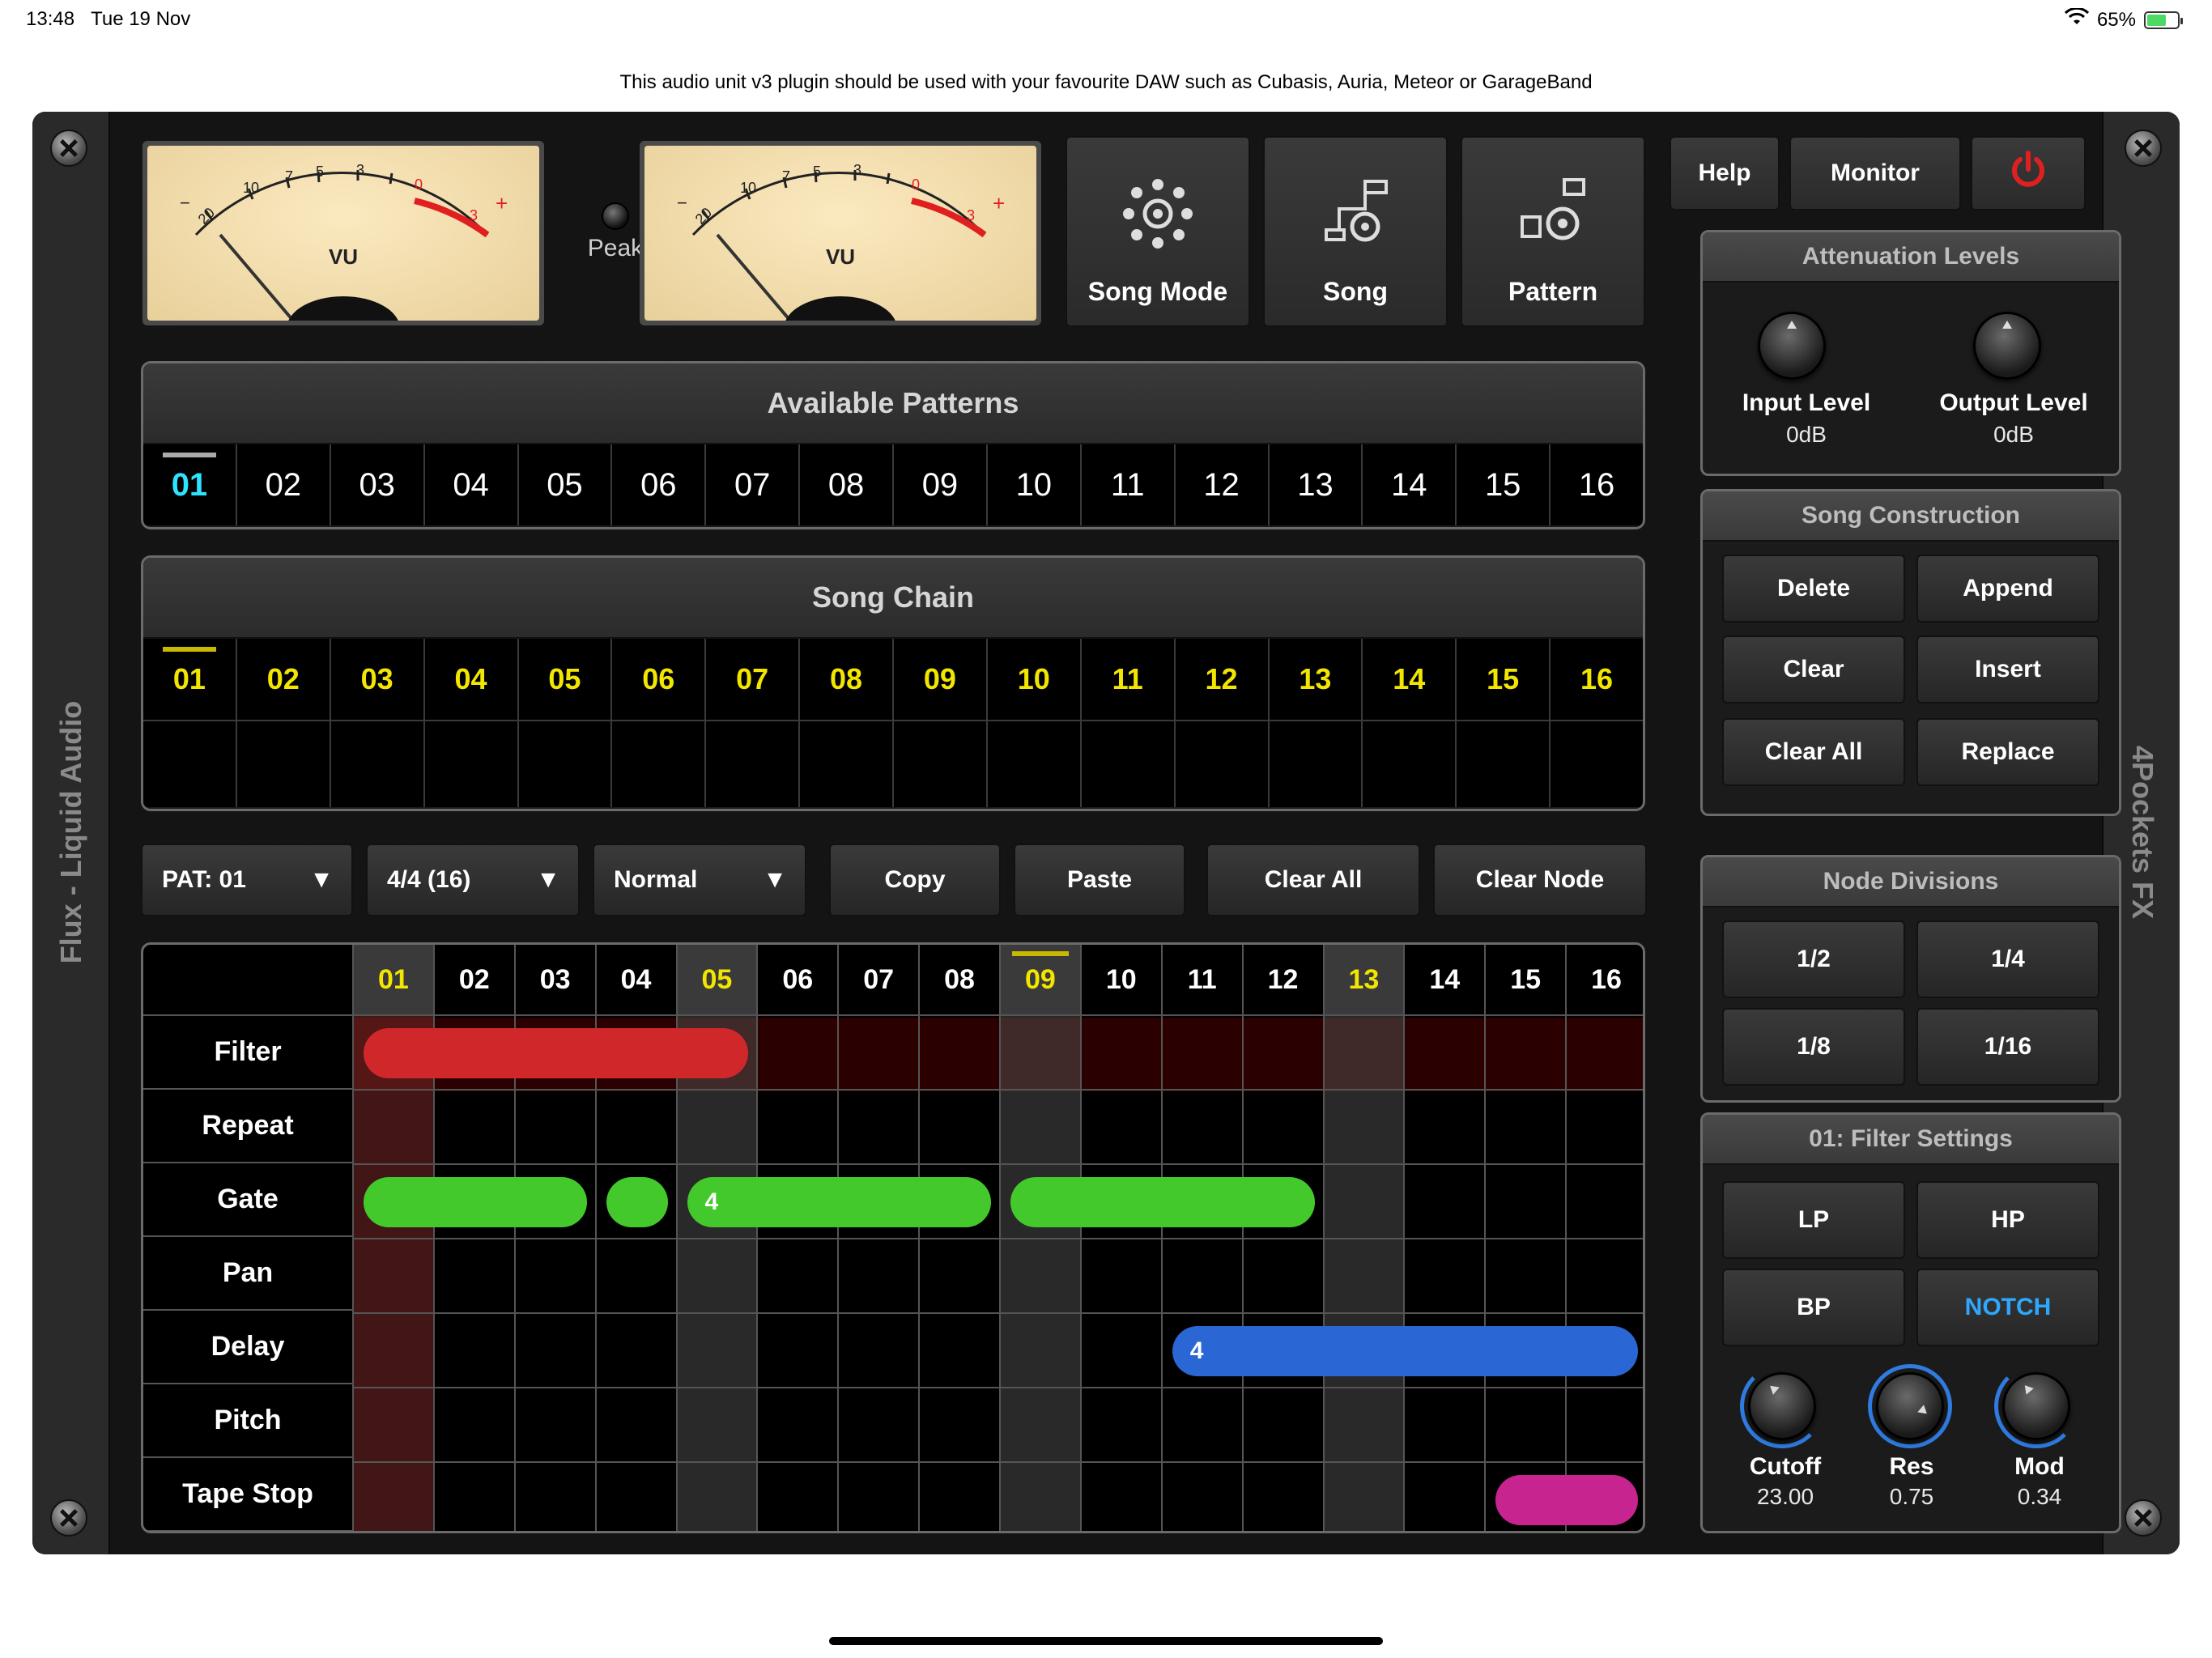 This screenshot has width=2212, height=1658. I want to click on clear-button: Clear, so click(1813, 670).